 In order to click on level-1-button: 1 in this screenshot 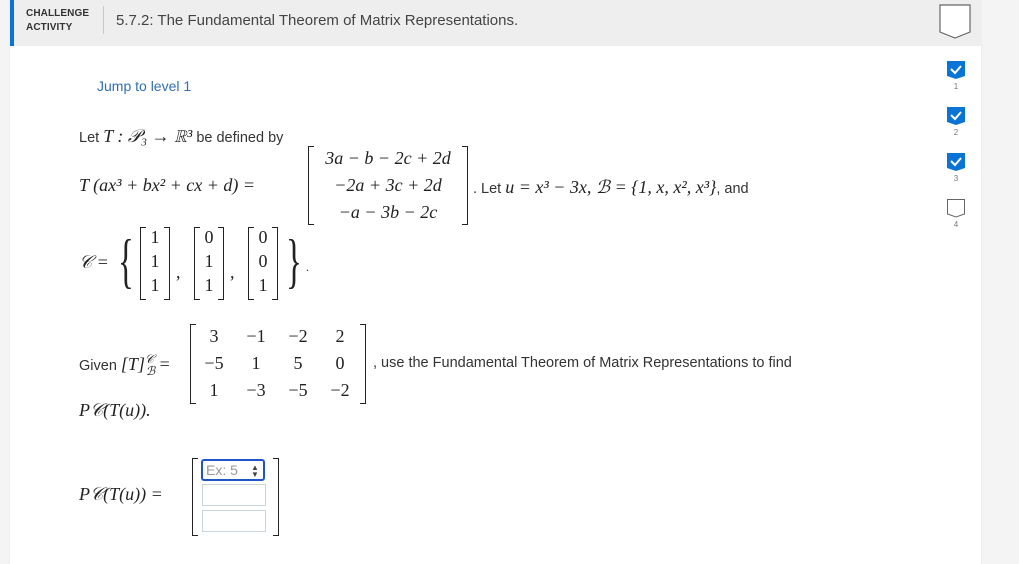, I will do `click(956, 75)`.